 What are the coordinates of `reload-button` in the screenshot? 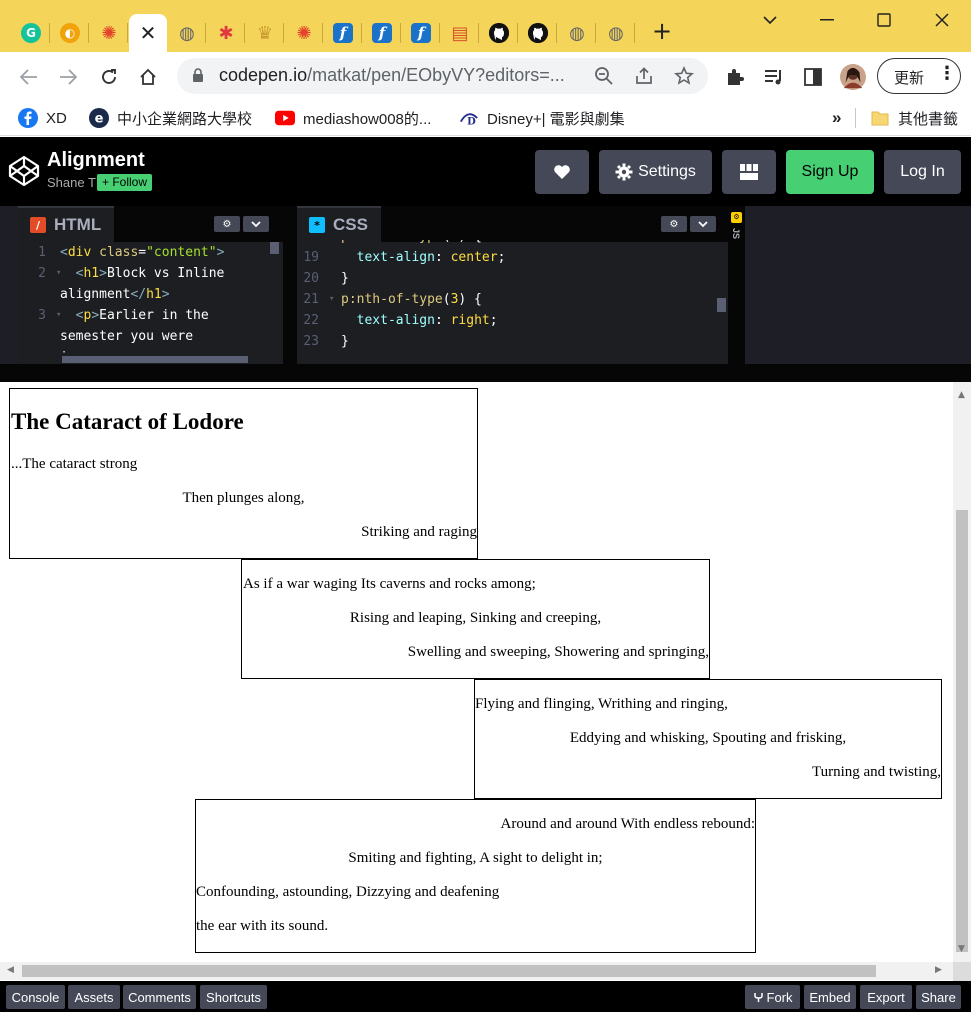 It's located at (109, 77).